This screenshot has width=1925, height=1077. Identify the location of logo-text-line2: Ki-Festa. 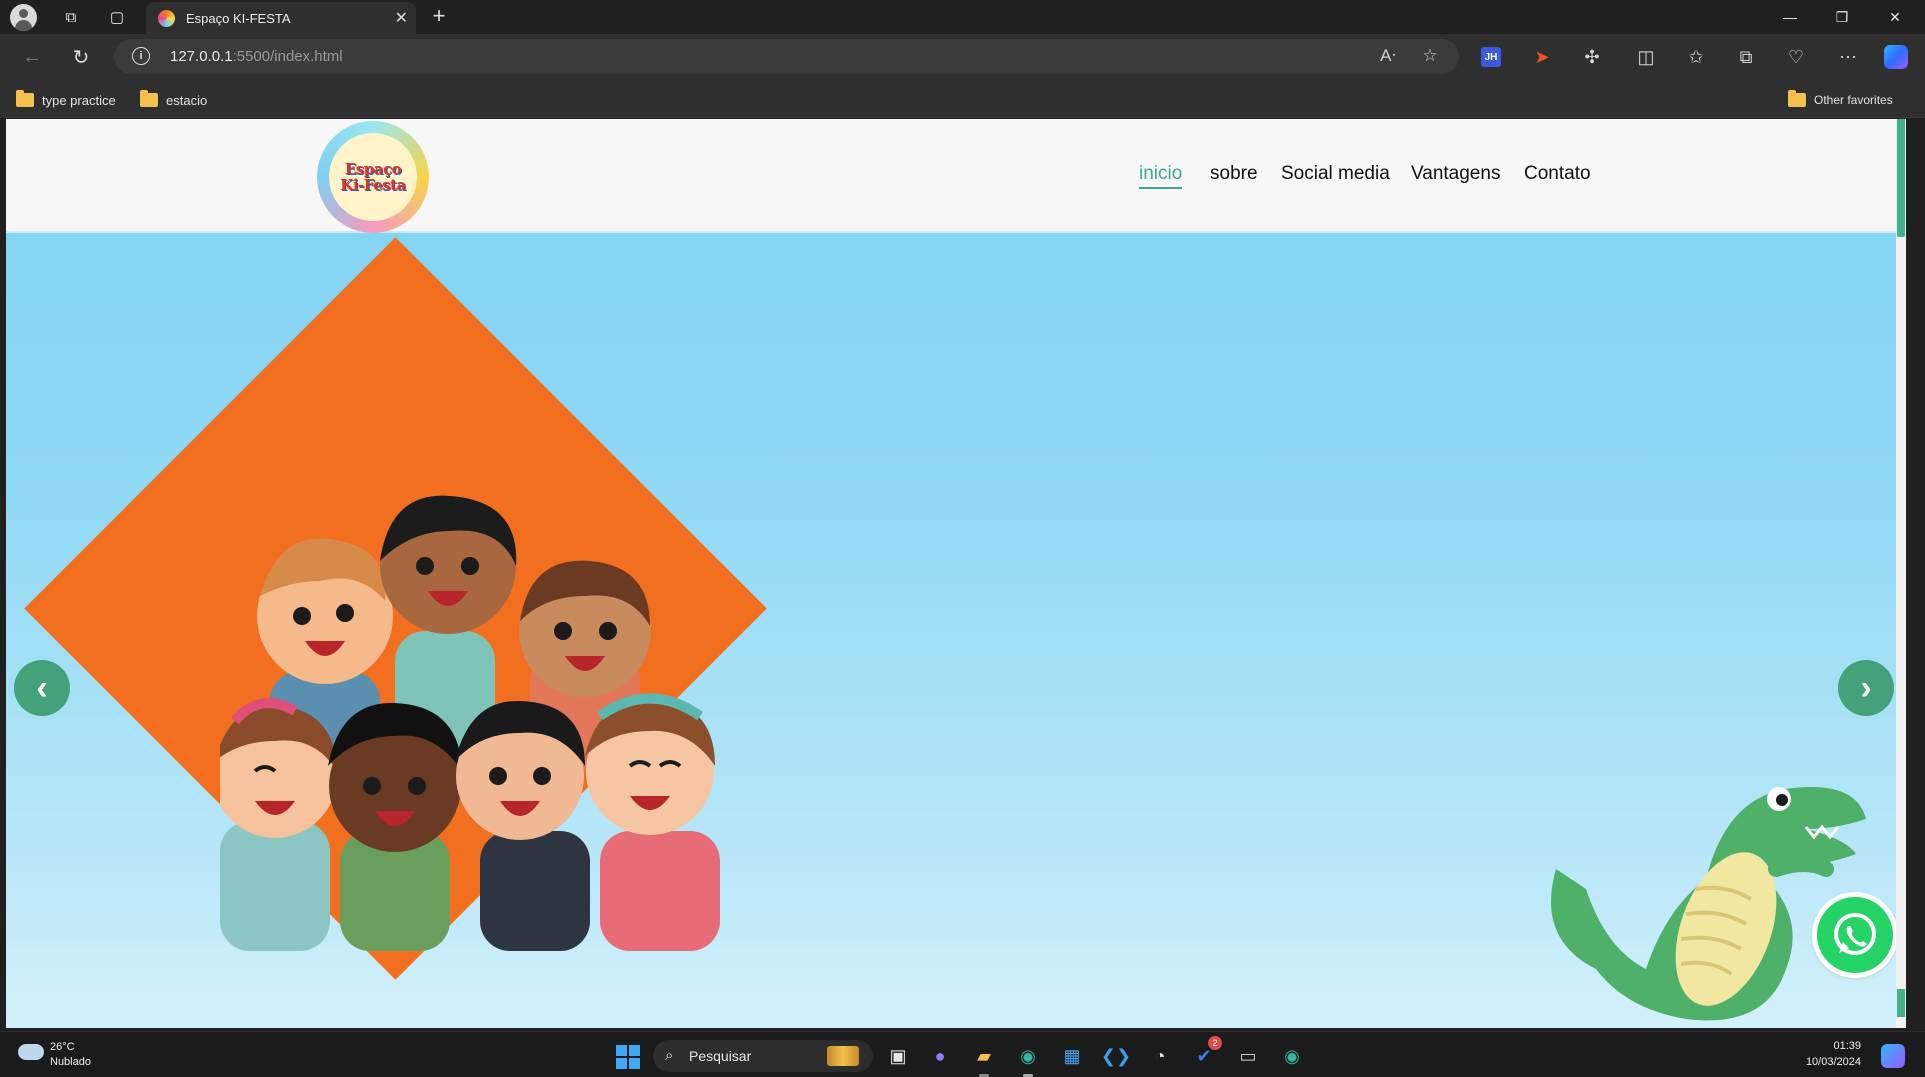
(373, 185).